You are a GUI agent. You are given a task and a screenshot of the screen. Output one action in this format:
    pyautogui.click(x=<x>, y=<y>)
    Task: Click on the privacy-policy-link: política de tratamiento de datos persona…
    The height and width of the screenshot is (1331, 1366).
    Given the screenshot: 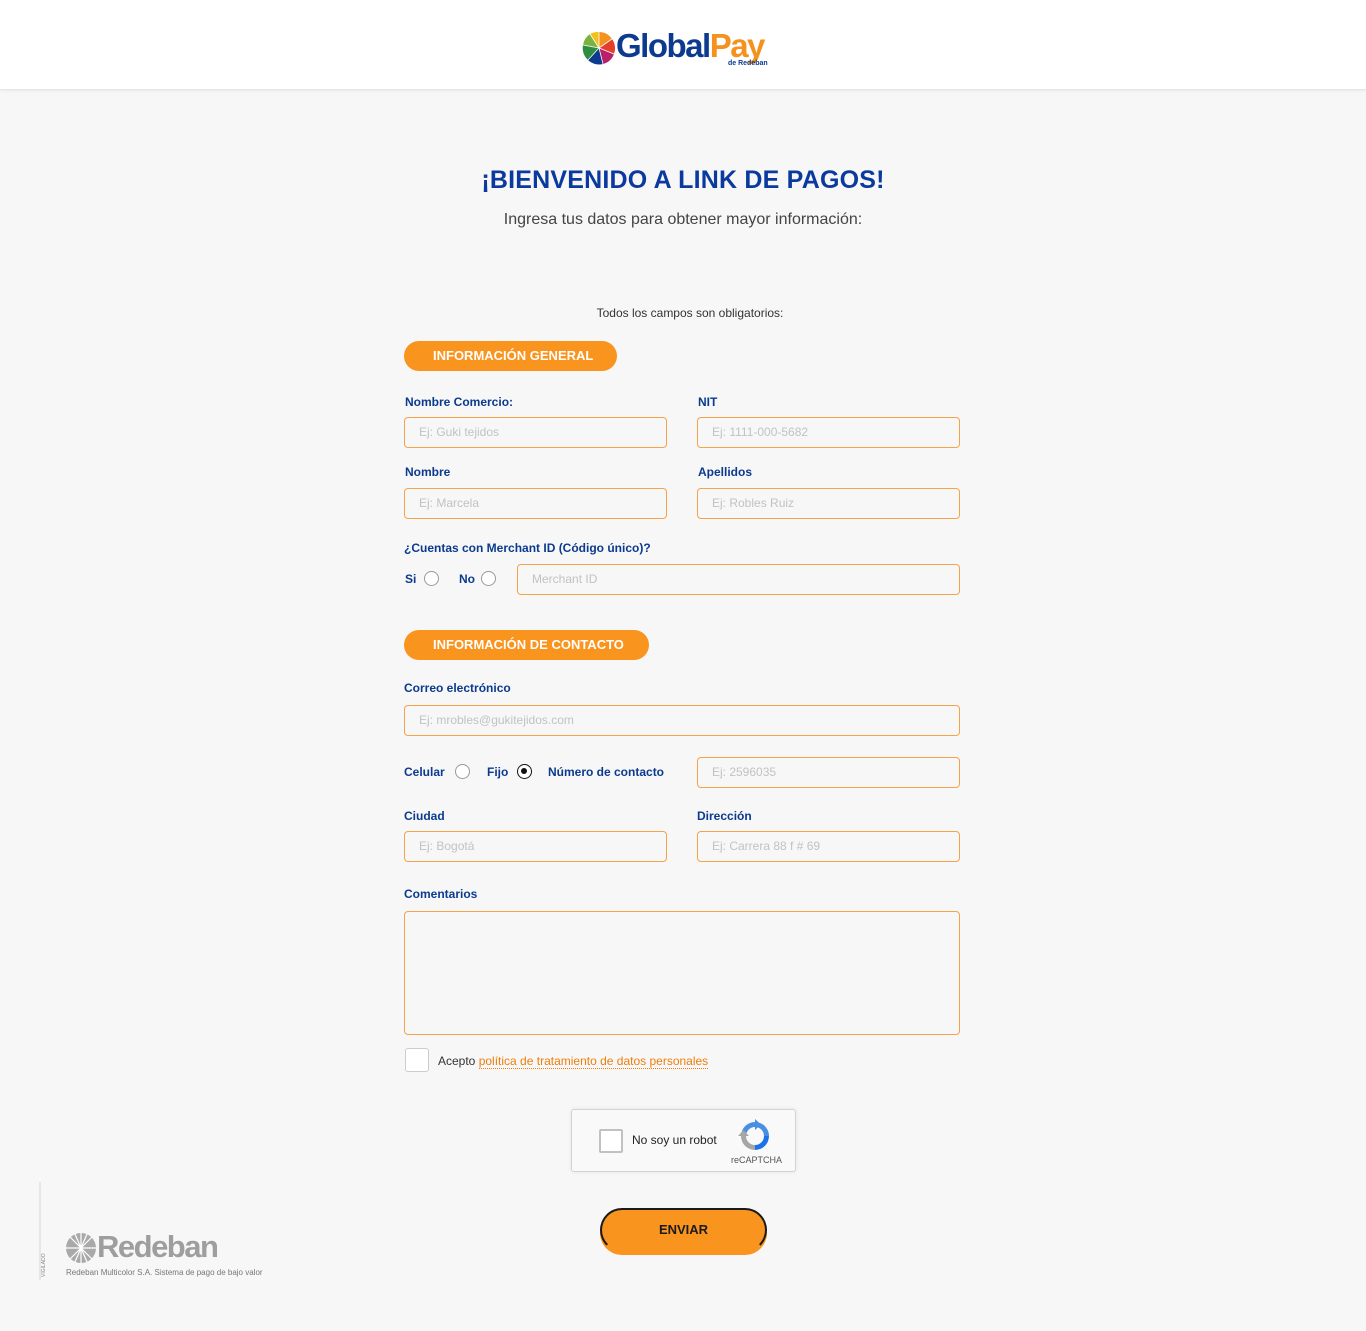 What is the action you would take?
    pyautogui.click(x=593, y=1061)
    